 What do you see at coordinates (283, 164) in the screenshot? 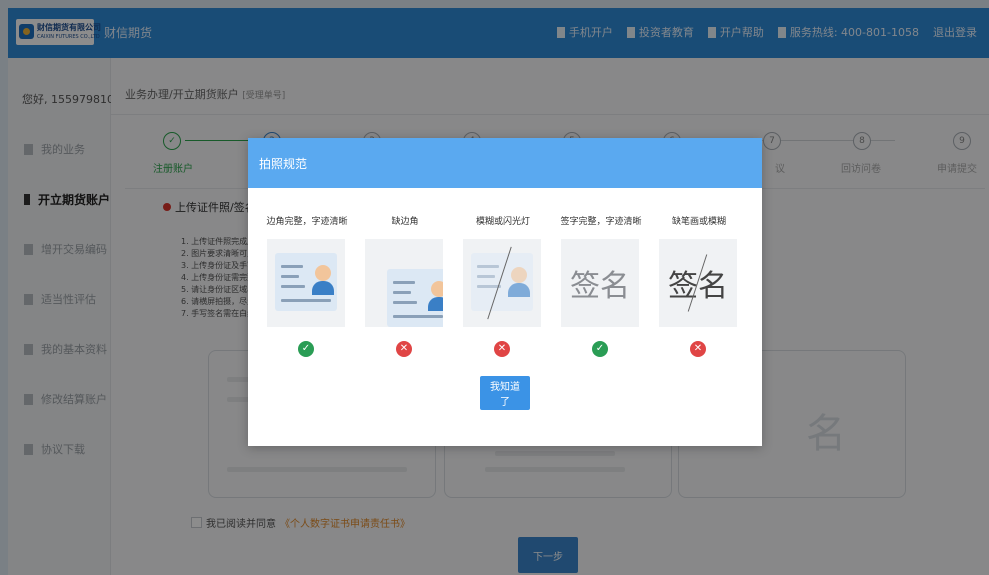
I see `dialog-title: 拍照规范` at bounding box center [283, 164].